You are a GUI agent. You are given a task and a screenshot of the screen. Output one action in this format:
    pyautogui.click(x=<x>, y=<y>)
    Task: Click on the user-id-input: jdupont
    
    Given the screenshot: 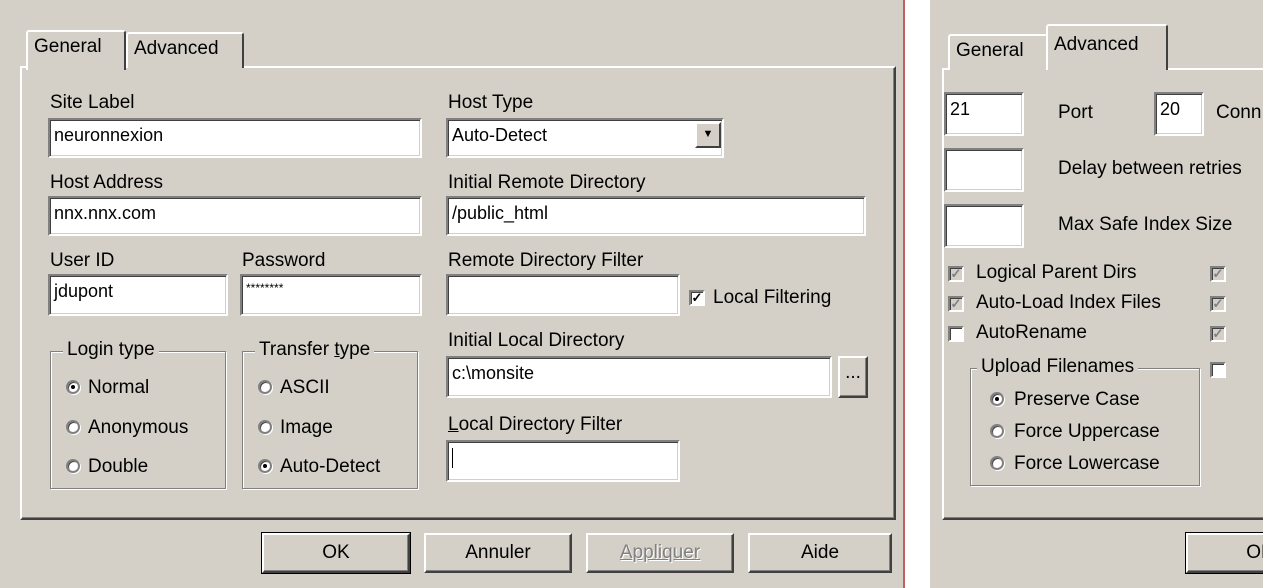 What is the action you would take?
    pyautogui.click(x=138, y=295)
    